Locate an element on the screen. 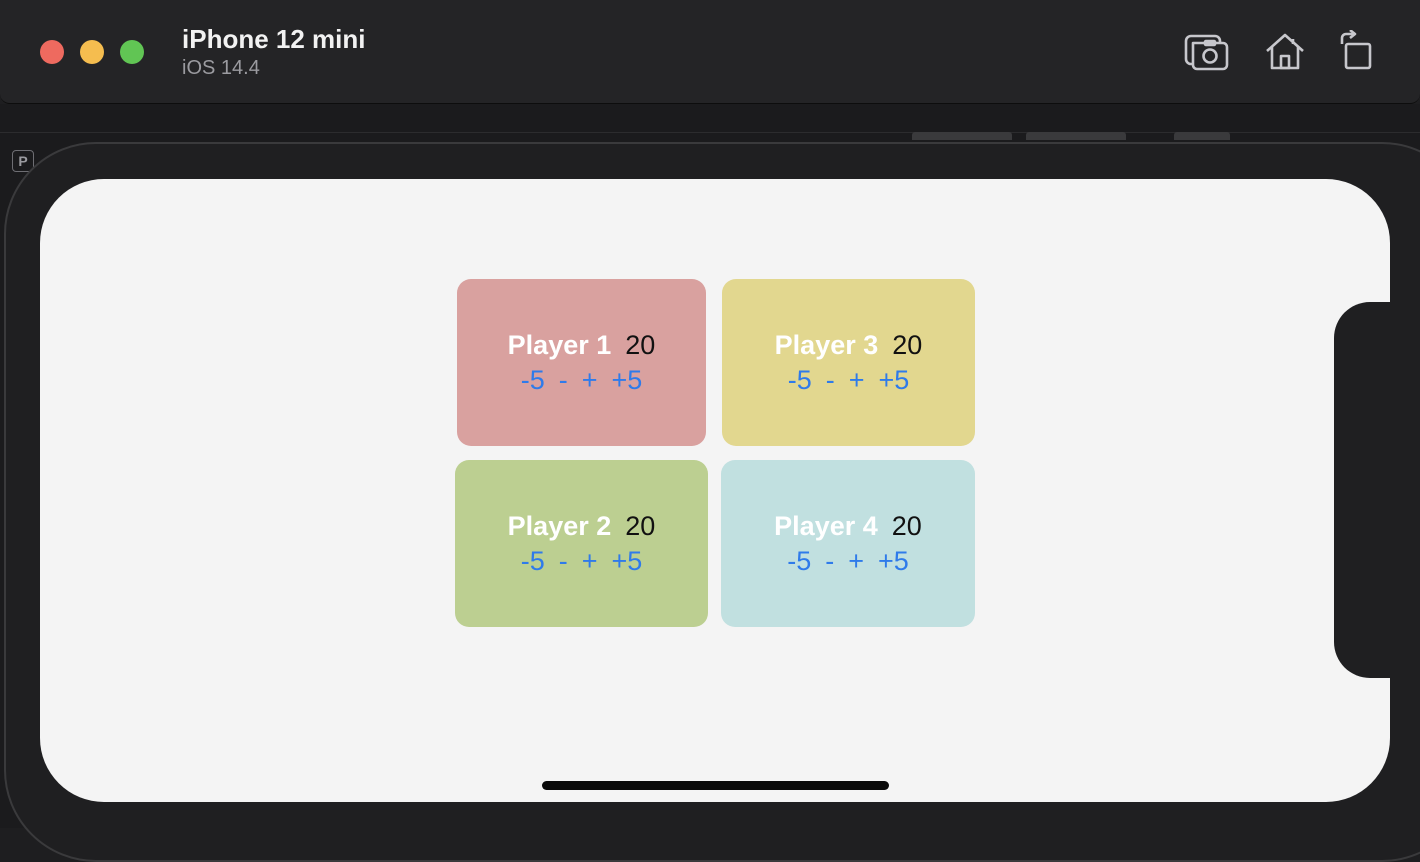 This screenshot has width=1420, height=862. player-name: Player 3 is located at coordinates (826, 345).